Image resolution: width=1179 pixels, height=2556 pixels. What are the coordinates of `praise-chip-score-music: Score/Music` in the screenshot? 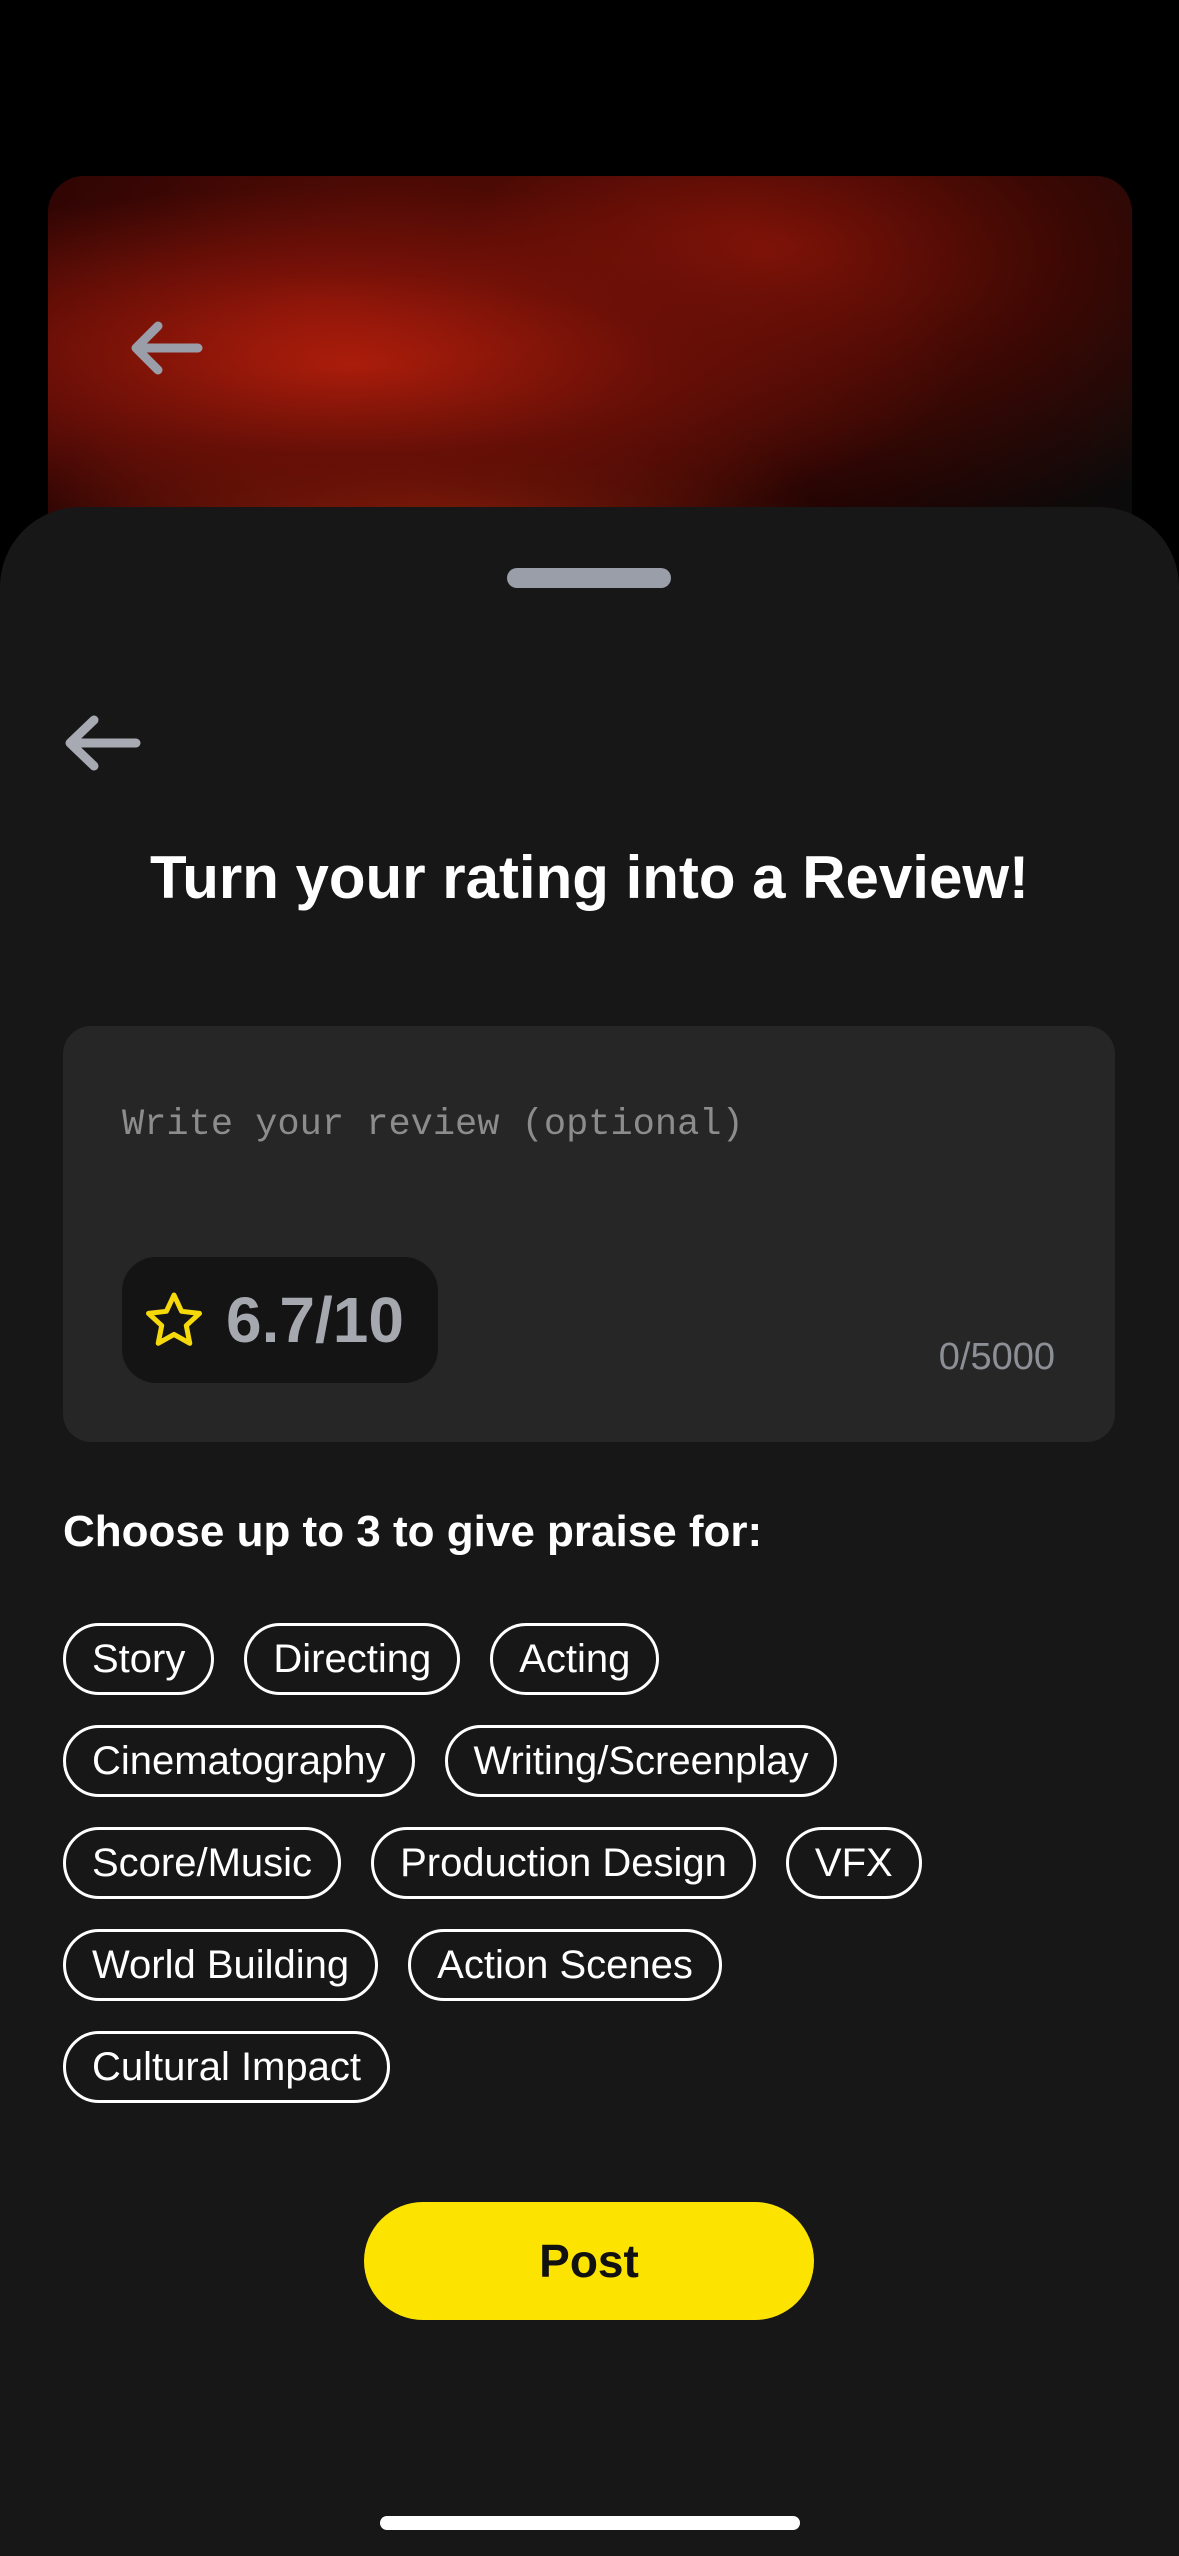 It's located at (202, 1863).